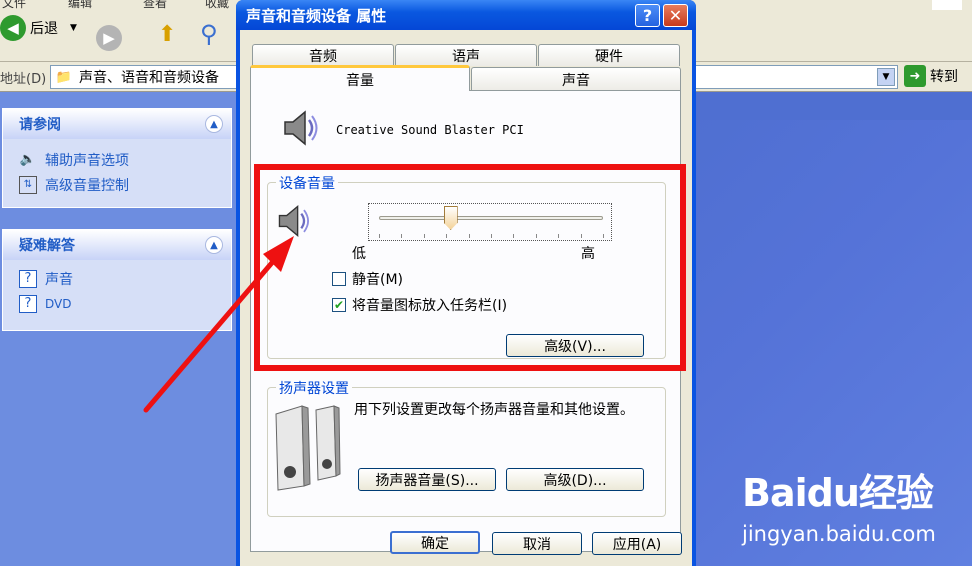 The width and height of the screenshot is (972, 566). Describe the element at coordinates (40, 125) in the screenshot. I see `see-also-title: 请参阅` at that location.